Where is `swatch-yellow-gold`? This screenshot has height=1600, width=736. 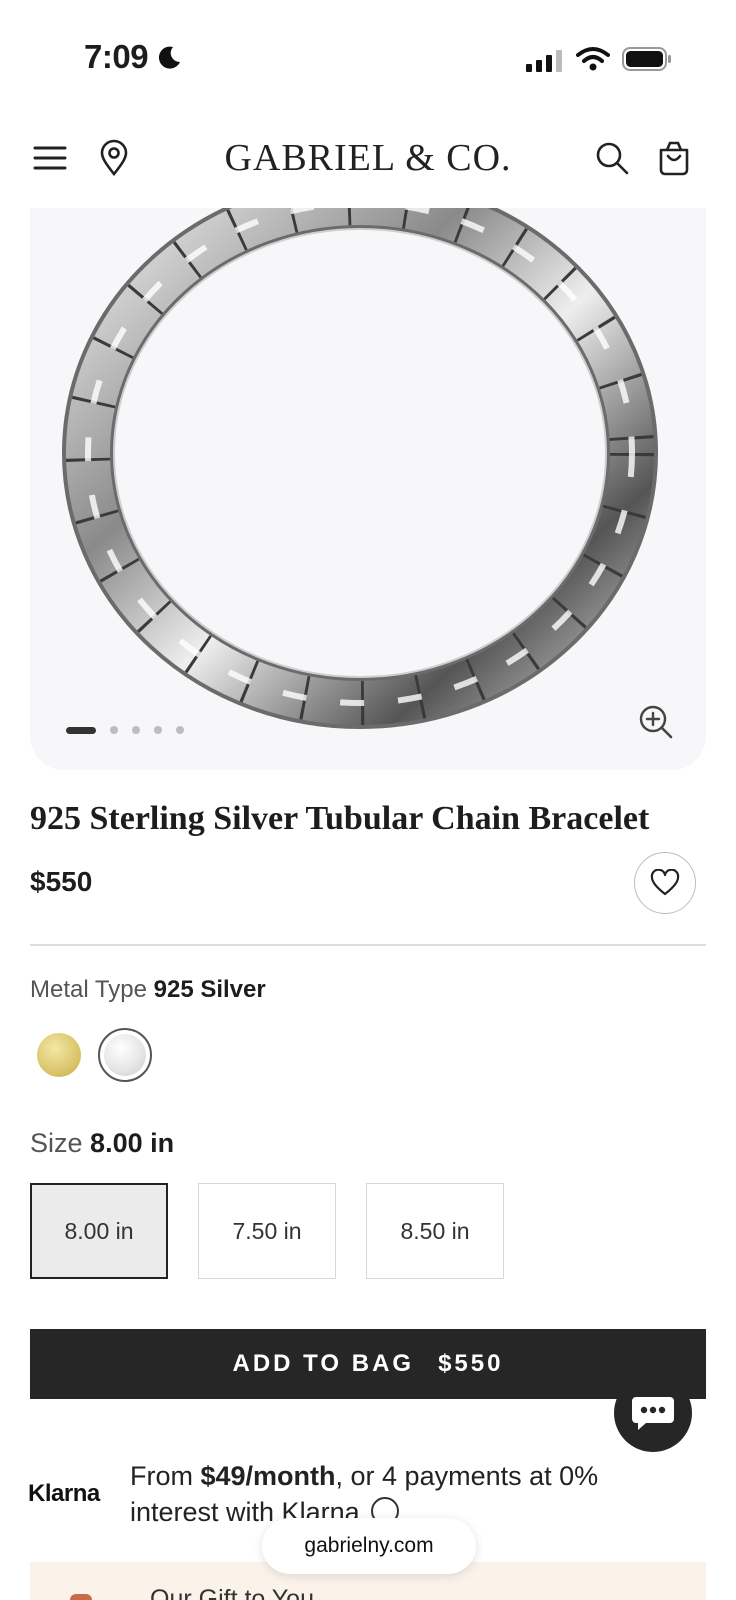 swatch-yellow-gold is located at coordinates (59, 1055).